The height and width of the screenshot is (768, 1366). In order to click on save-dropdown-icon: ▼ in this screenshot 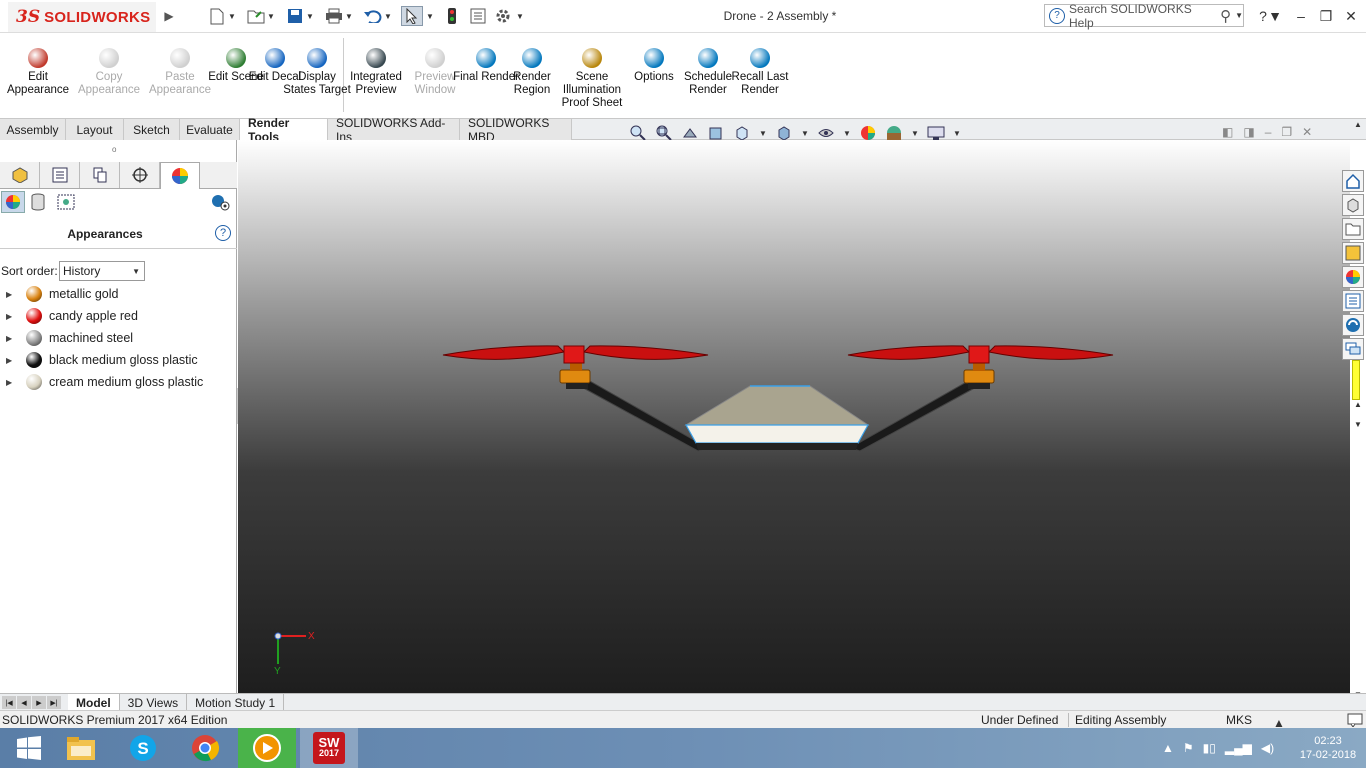, I will do `click(310, 16)`.